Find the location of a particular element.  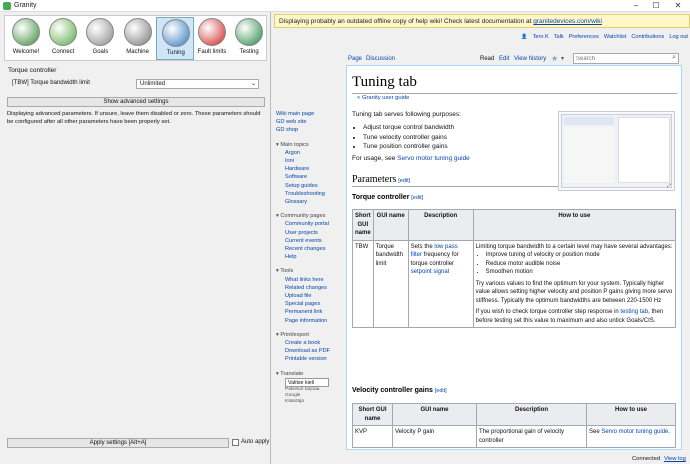

apply-settings-button: Apply settings [Alt+A] is located at coordinates (118, 443).